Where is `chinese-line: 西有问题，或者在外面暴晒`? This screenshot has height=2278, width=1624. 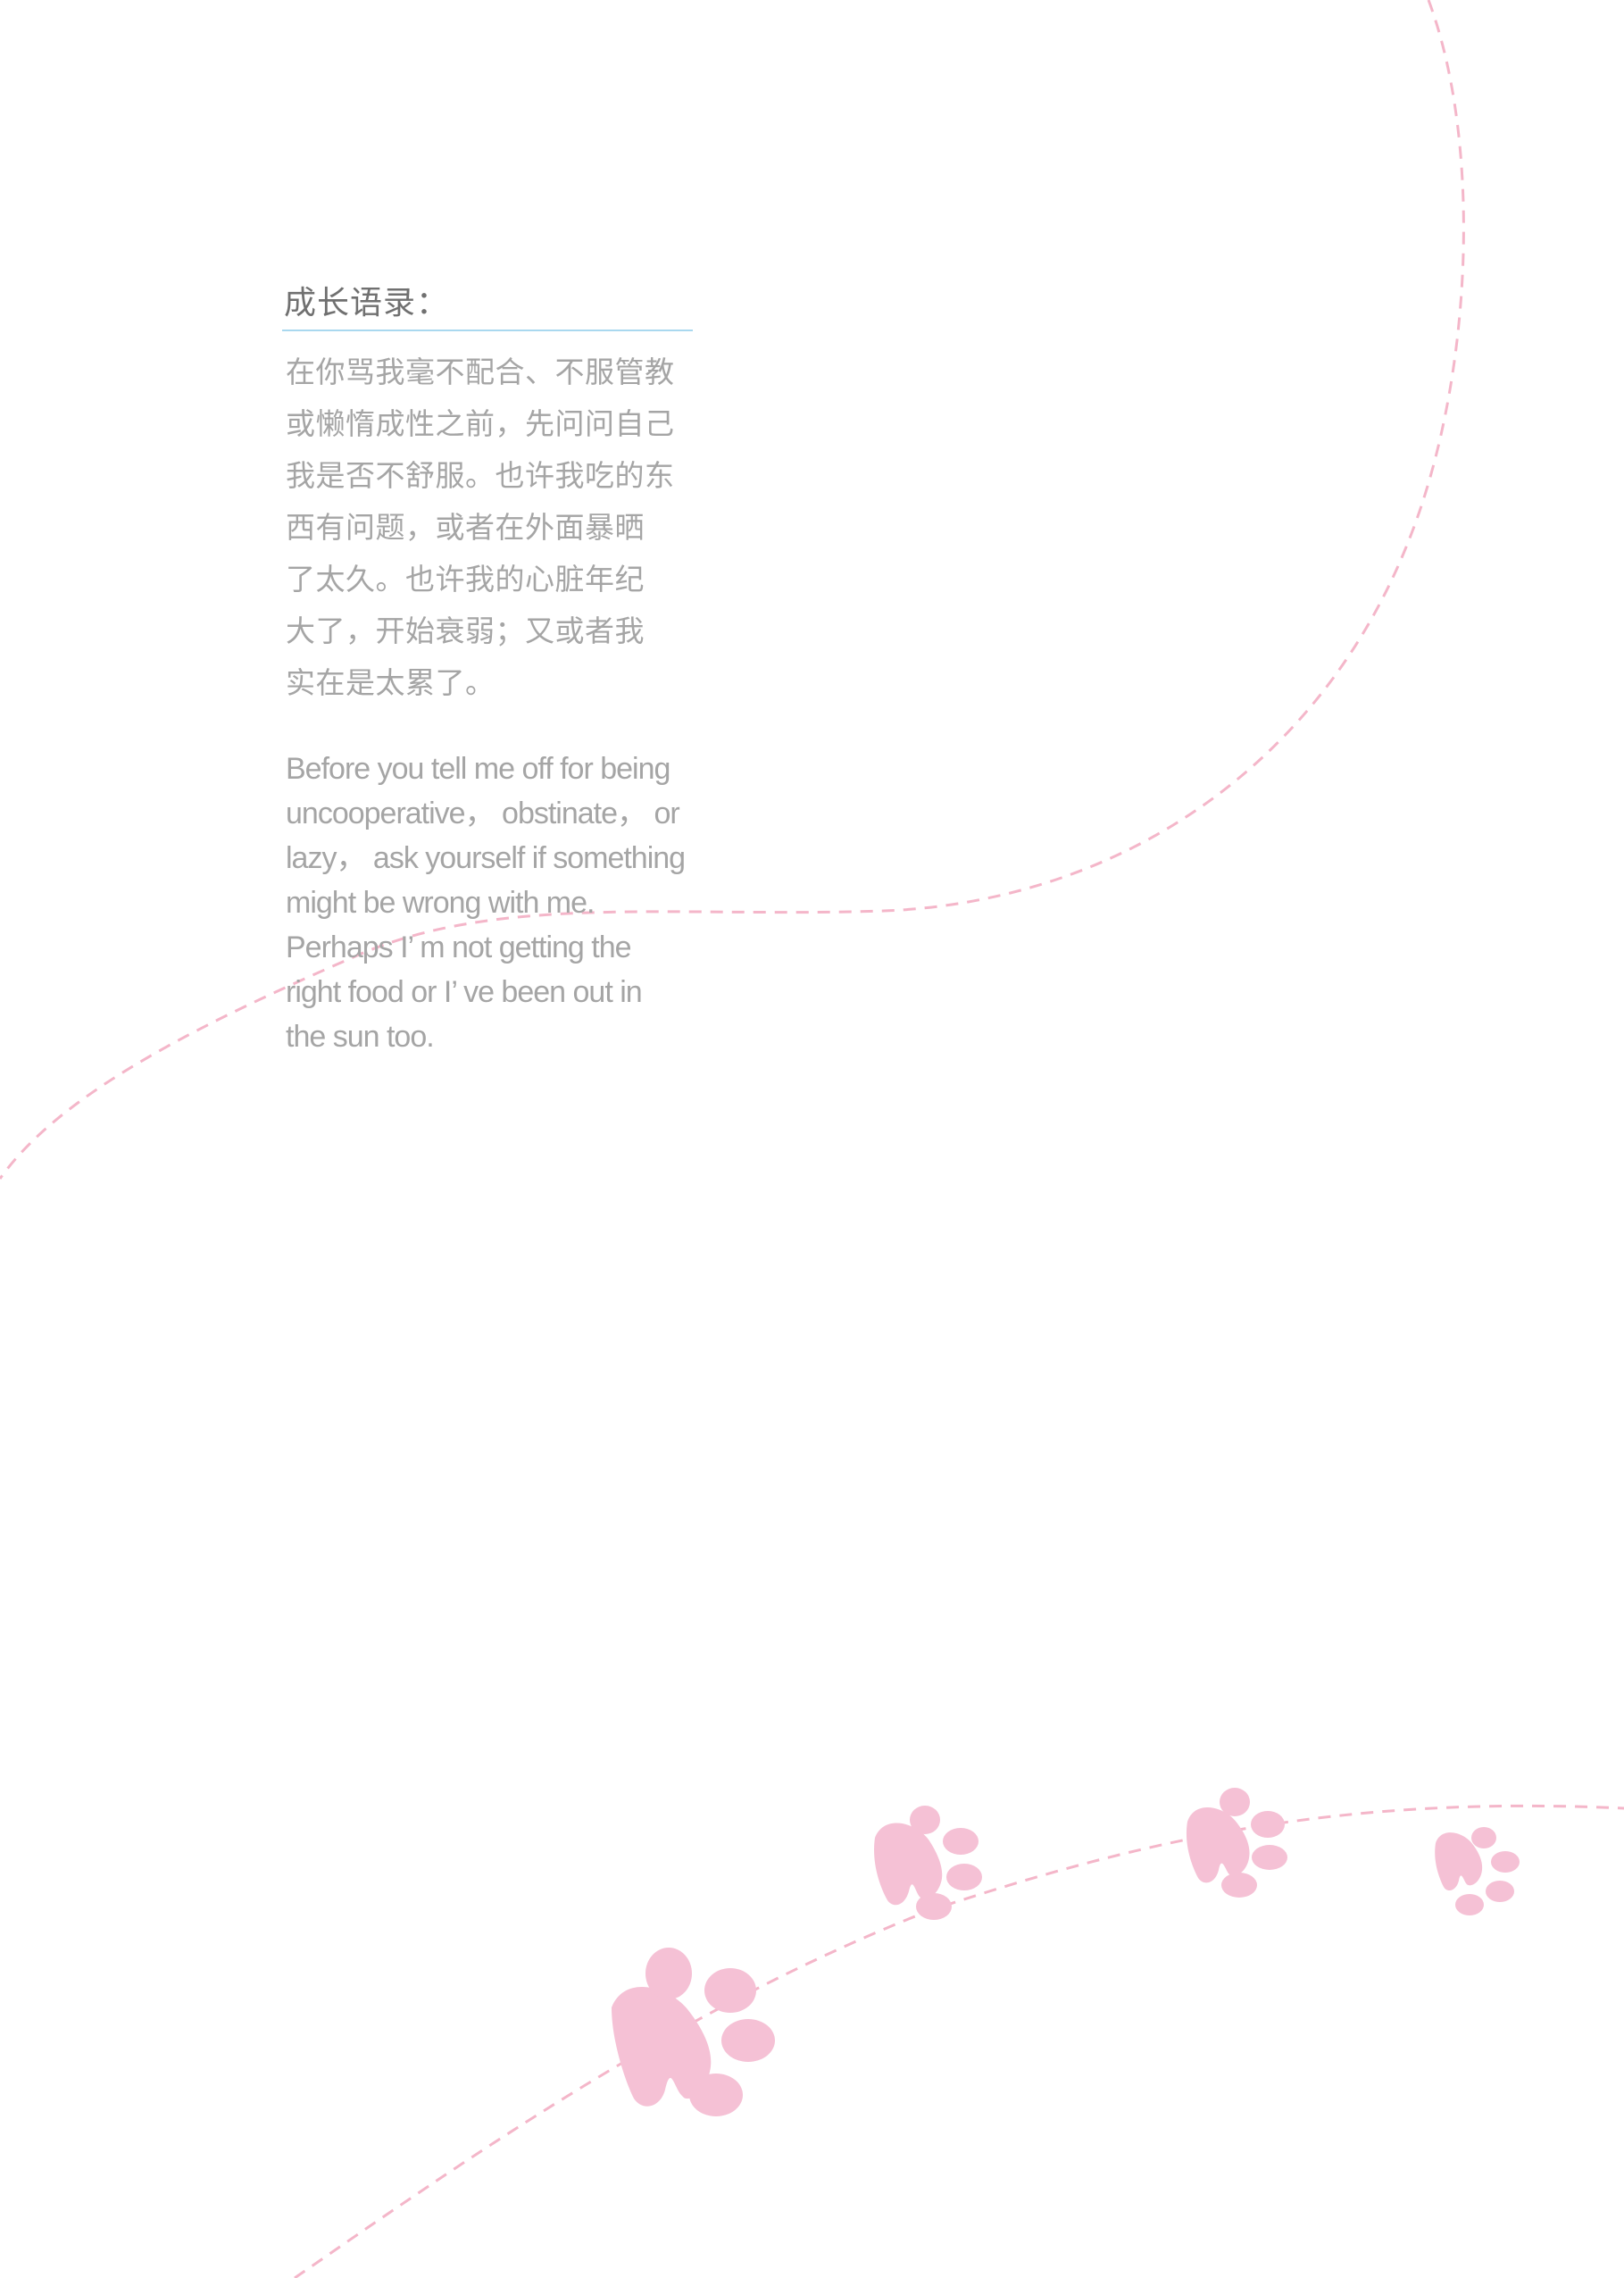 chinese-line: 西有问题，或者在外面暴晒 is located at coordinates (465, 527).